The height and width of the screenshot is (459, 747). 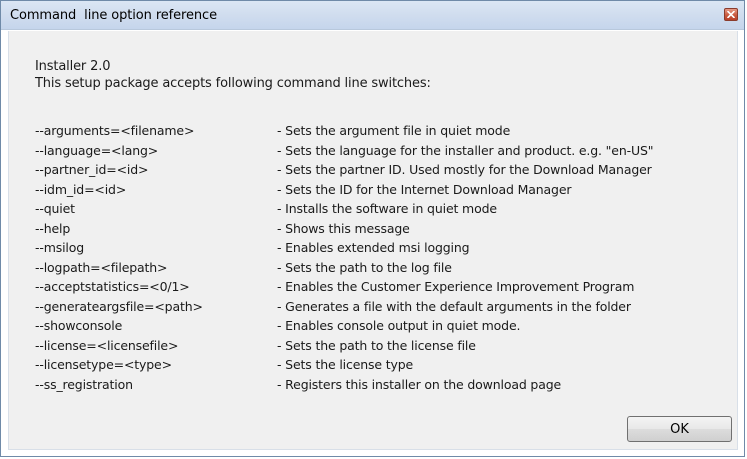 I want to click on switch-option: --language=<lang>, so click(x=97, y=150).